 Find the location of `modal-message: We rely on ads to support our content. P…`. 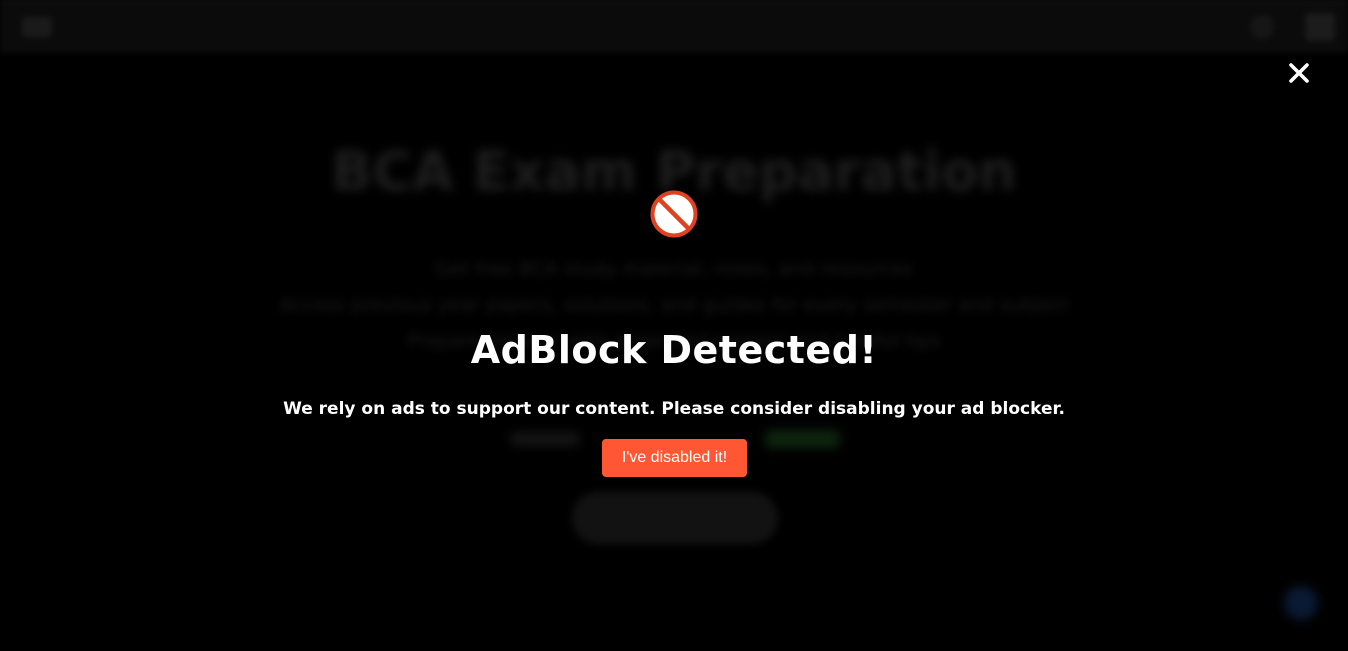

modal-message: We rely on ads to support our content. P… is located at coordinates (674, 409).